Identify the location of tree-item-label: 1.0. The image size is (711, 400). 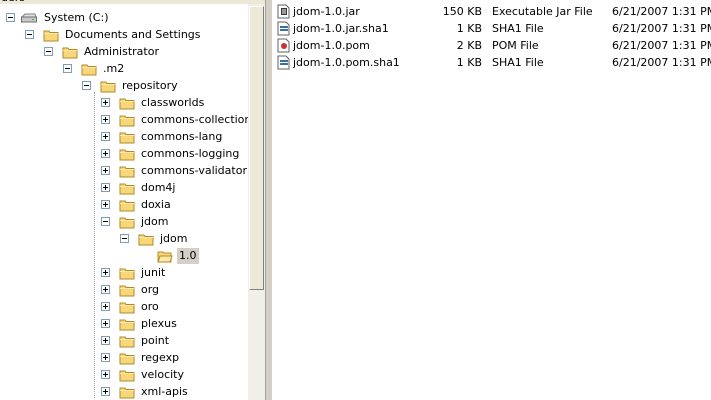
(188, 256).